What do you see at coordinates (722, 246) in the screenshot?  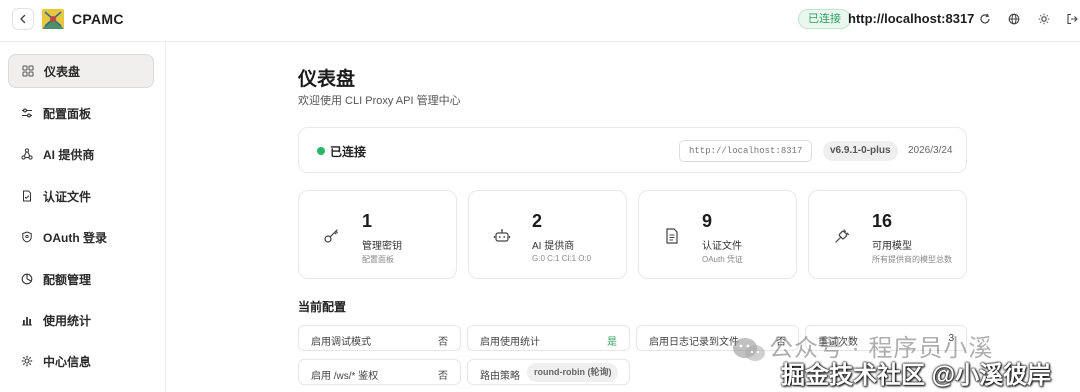 I see `stat-label: 认证文件` at bounding box center [722, 246].